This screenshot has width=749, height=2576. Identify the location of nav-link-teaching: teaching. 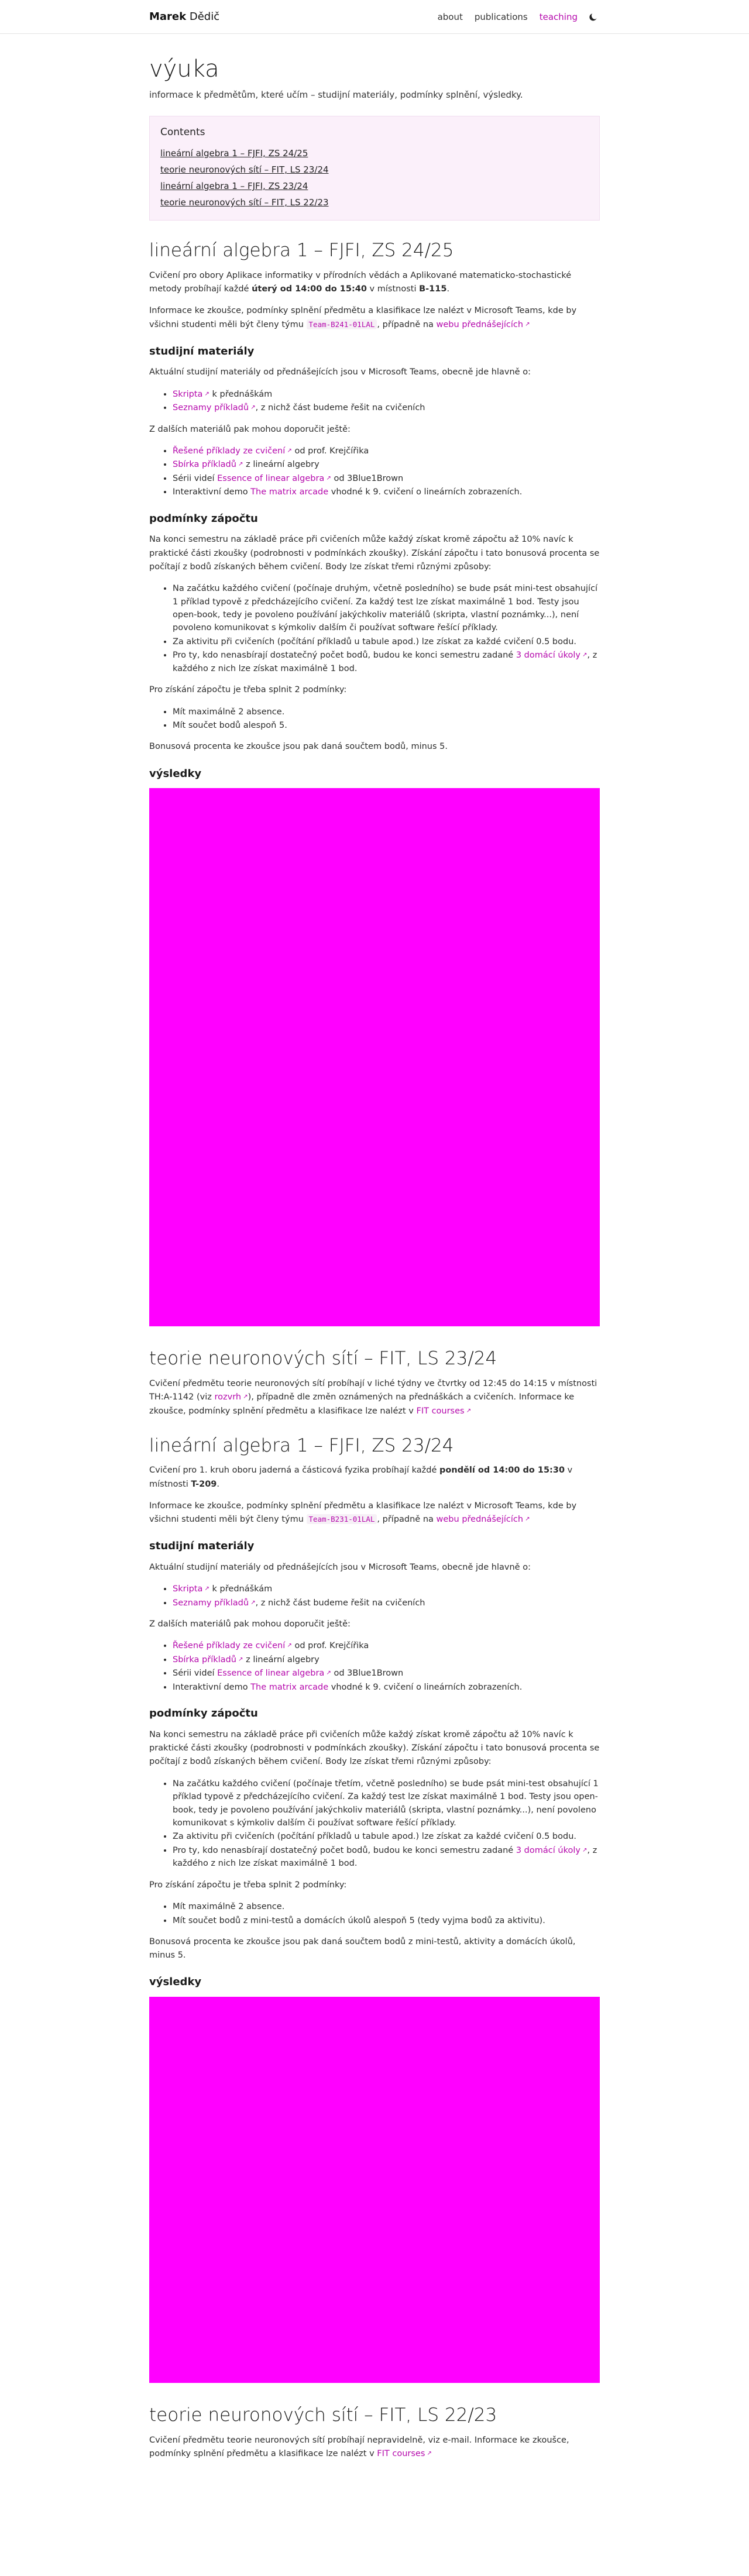
(558, 17).